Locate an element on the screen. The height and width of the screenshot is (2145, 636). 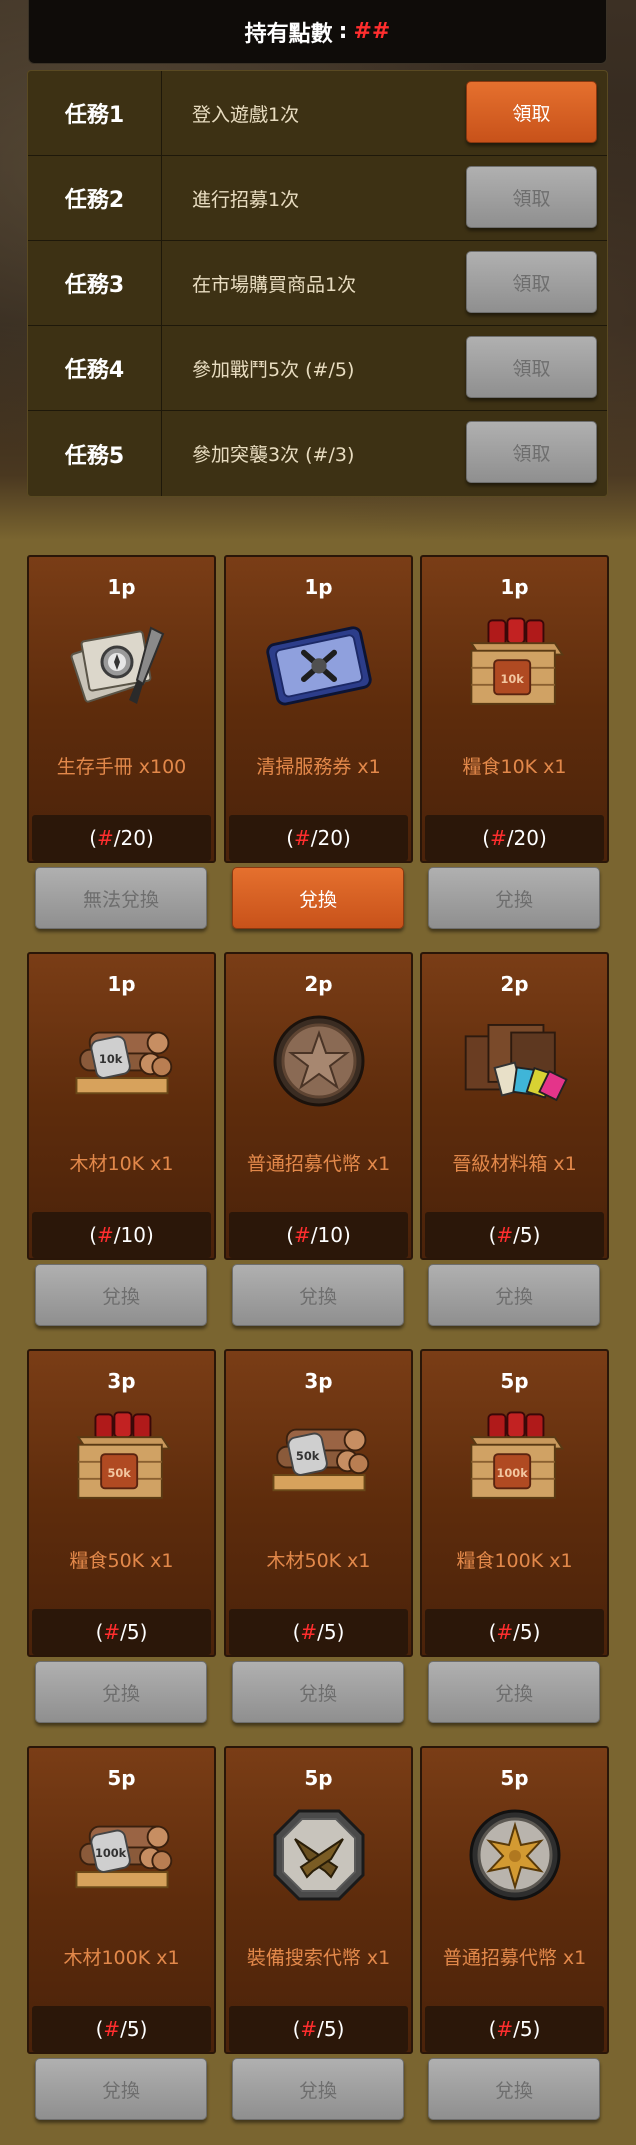
food-crate-100k-icon: 100k is located at coordinates (515, 1458).